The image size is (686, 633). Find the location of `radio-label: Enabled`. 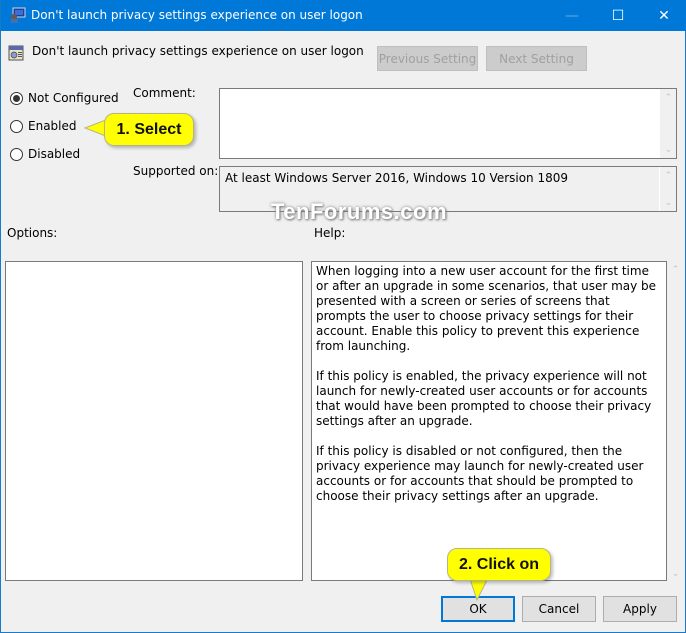

radio-label: Enabled is located at coordinates (52, 126).